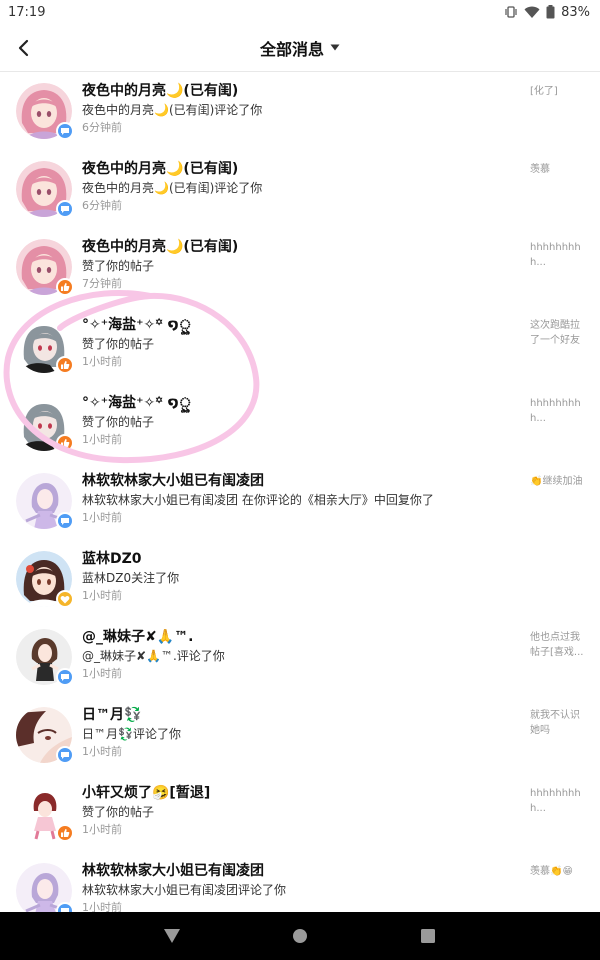  What do you see at coordinates (551, 871) in the screenshot?
I see `message-snippet: 羡慕👏😁` at bounding box center [551, 871].